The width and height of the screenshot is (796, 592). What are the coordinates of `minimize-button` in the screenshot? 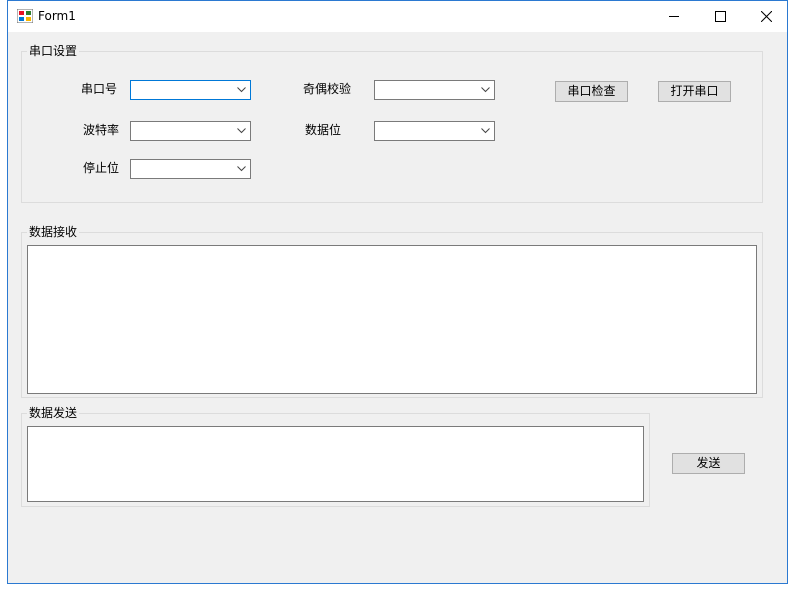 It's located at (674, 16).